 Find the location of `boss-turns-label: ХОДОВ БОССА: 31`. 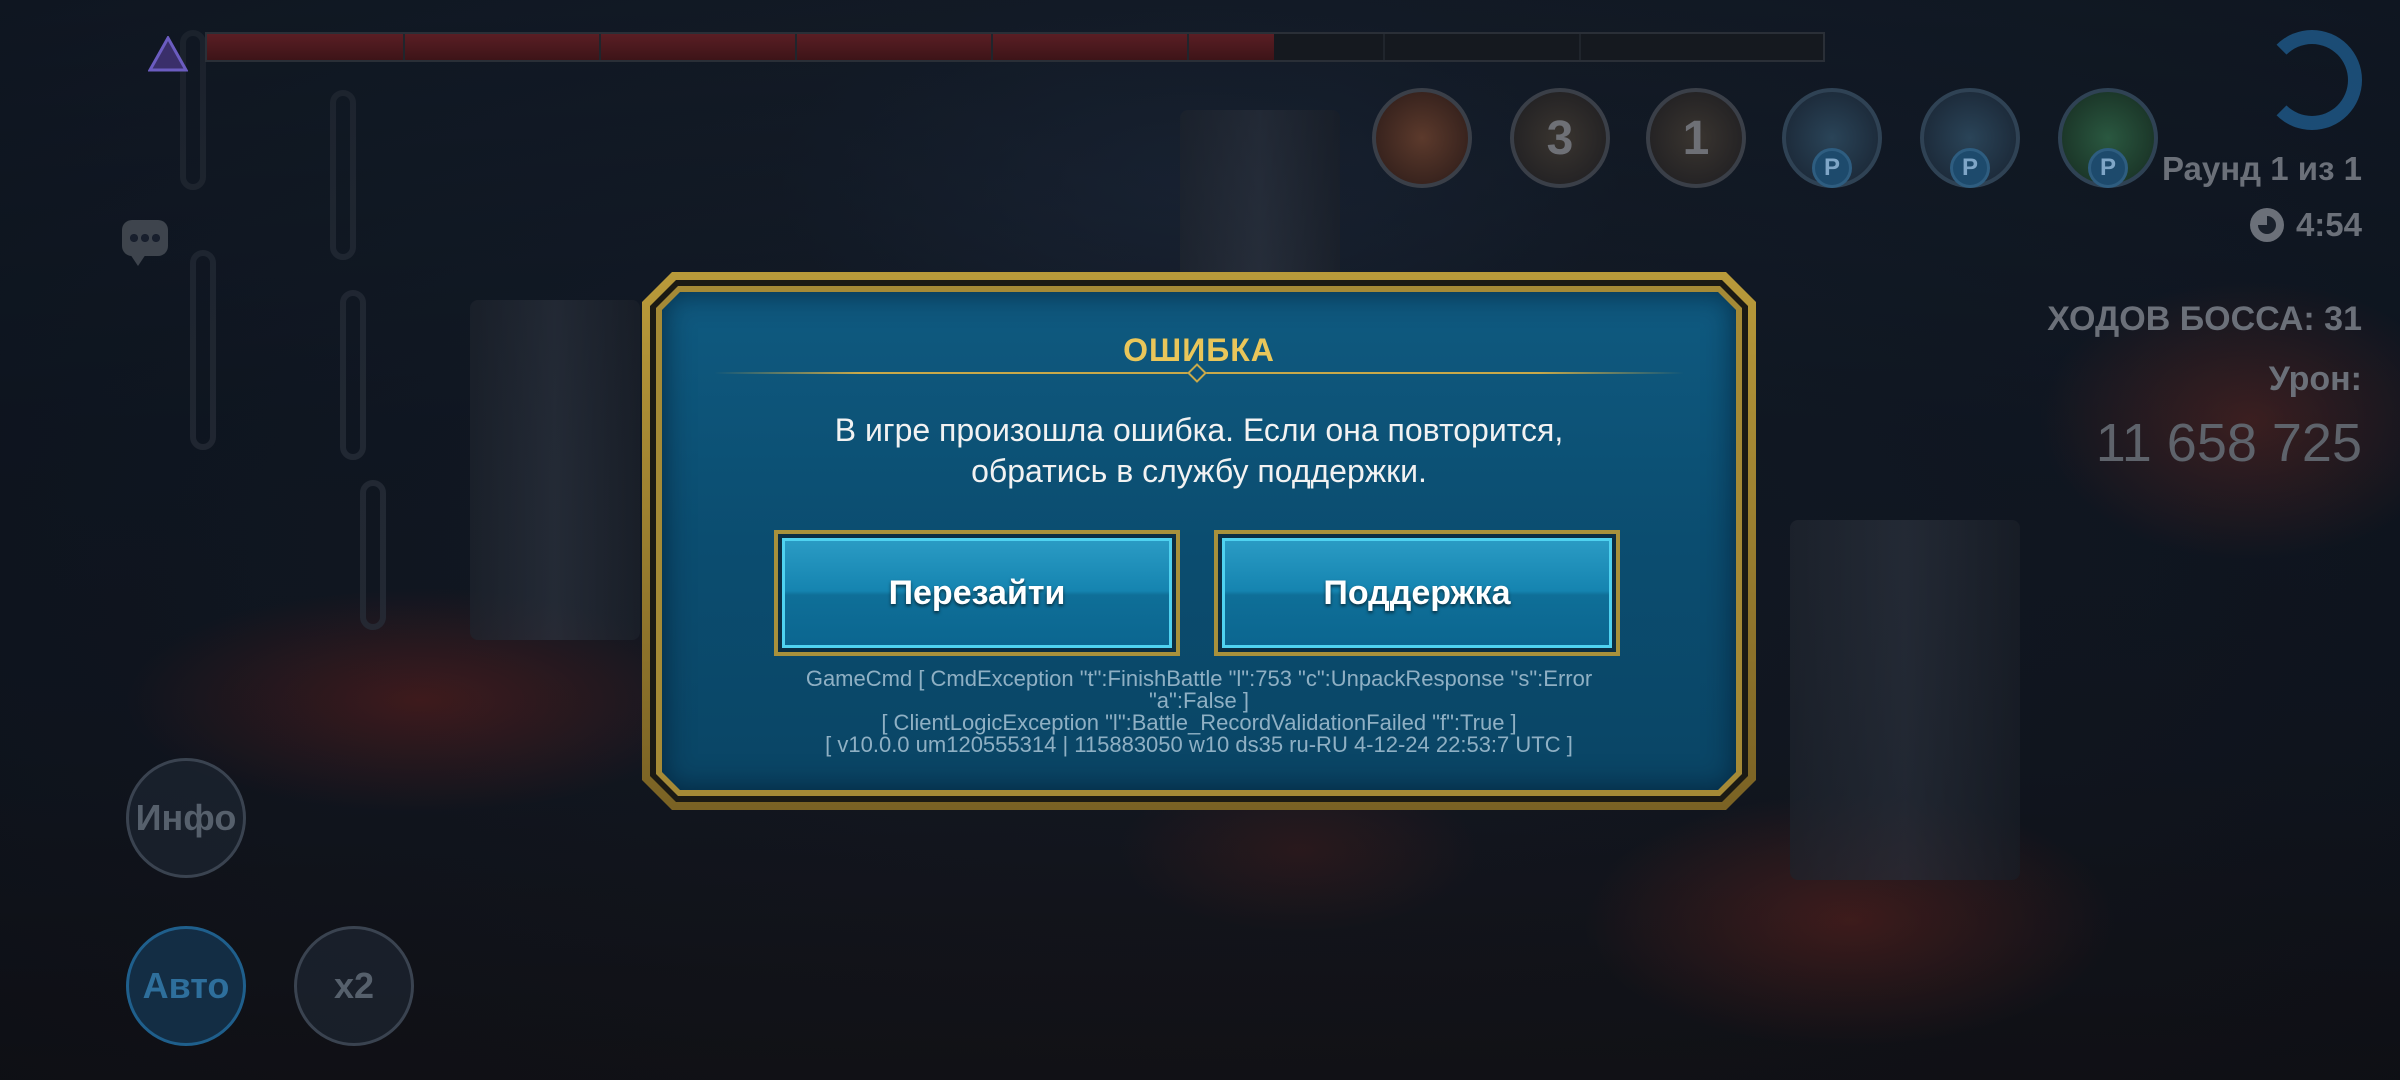

boss-turns-label: ХОДОВ БОССА: 31 is located at coordinates (2204, 319).